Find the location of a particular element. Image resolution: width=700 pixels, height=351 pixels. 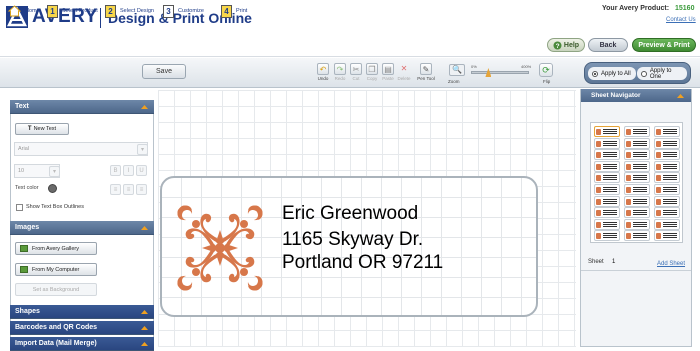

apply-to-one-radio: Apply to One is located at coordinates (662, 73).